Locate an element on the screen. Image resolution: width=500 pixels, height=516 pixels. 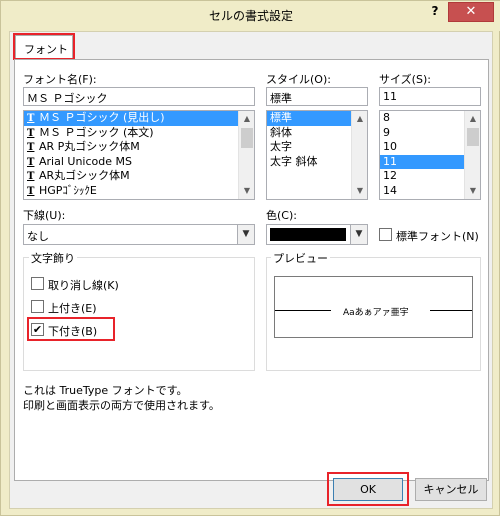
preview-baseline-left is located at coordinates (303, 310).